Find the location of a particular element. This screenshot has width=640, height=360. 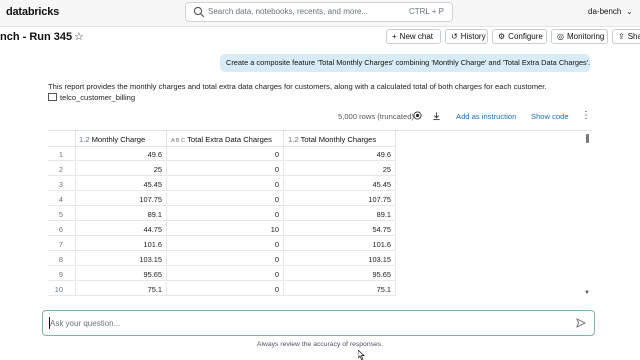

total-monthly-charges-cell: 75.1 is located at coordinates (340, 289).